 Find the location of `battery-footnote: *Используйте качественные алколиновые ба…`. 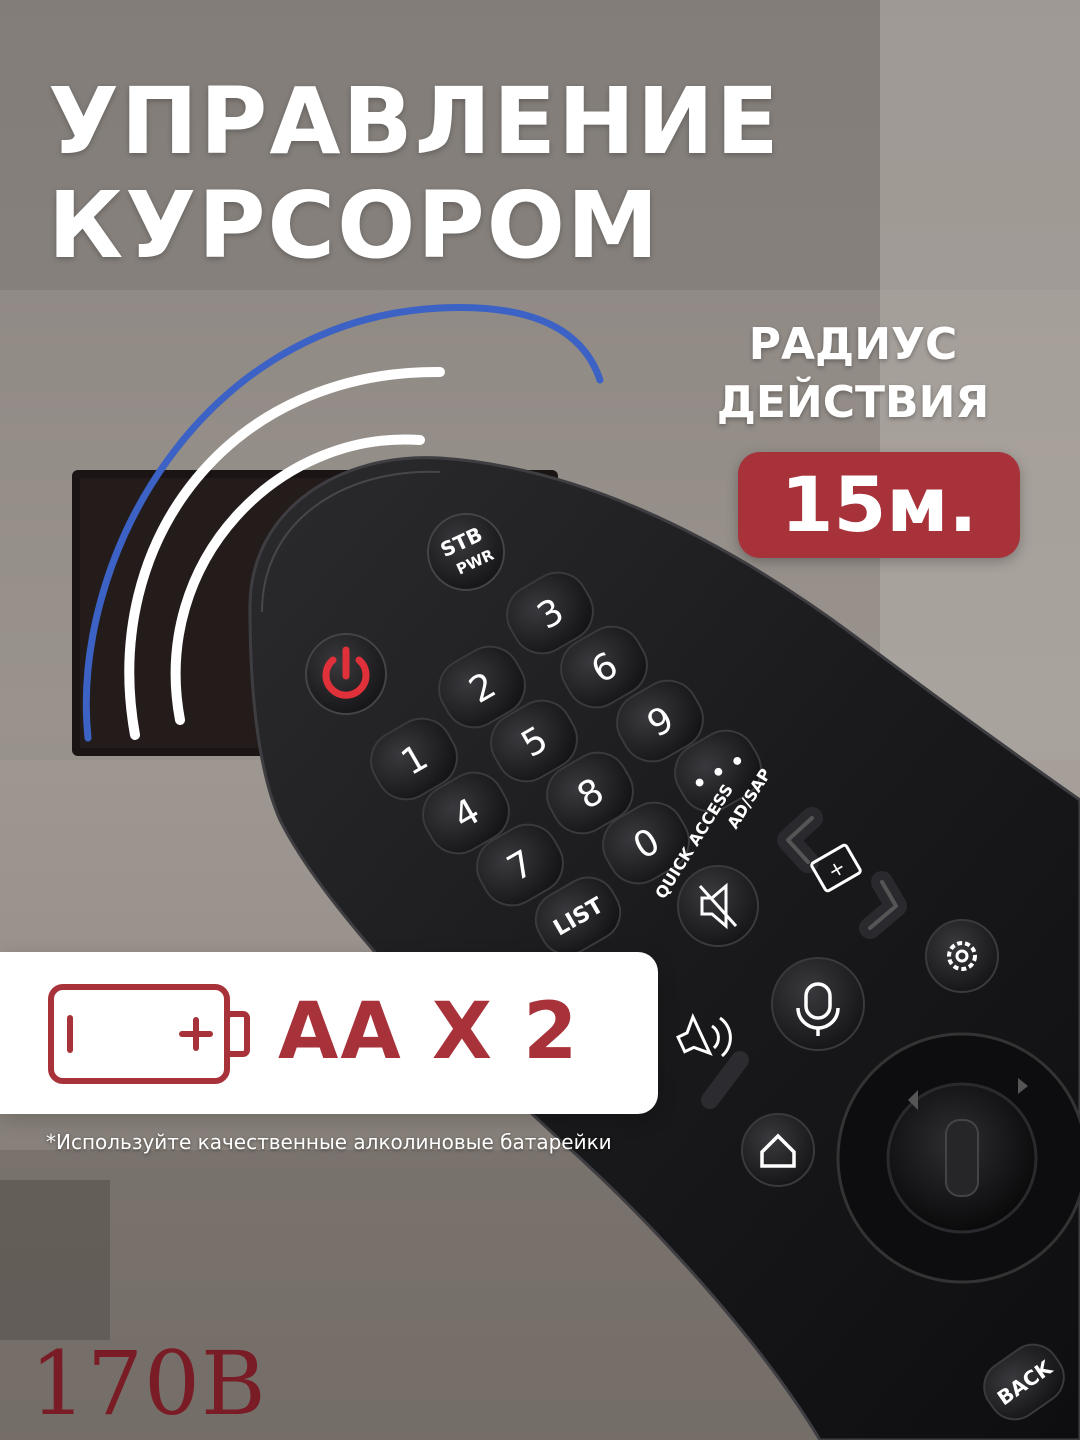

battery-footnote: *Используйте качественные алколиновые ба… is located at coordinates (329, 1142).